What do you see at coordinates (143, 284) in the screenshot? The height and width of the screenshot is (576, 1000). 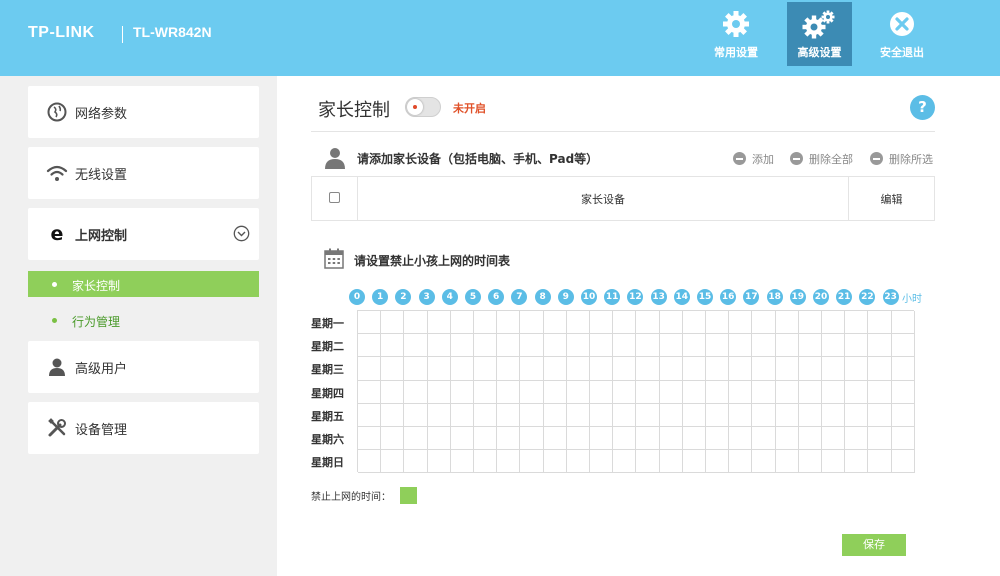 I see `sidebar-subitem-parental-control: 家长控制` at bounding box center [143, 284].